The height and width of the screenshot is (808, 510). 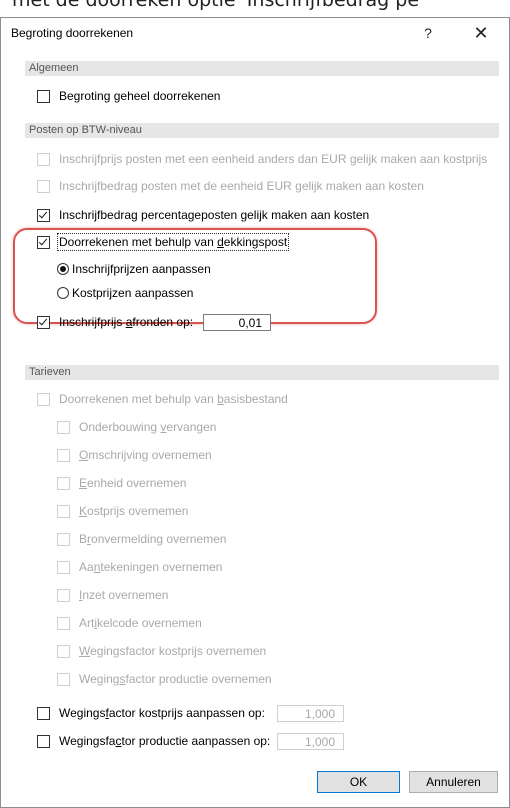 I want to click on label-artikelcode: Artikelcode overnemen, so click(x=140, y=623).